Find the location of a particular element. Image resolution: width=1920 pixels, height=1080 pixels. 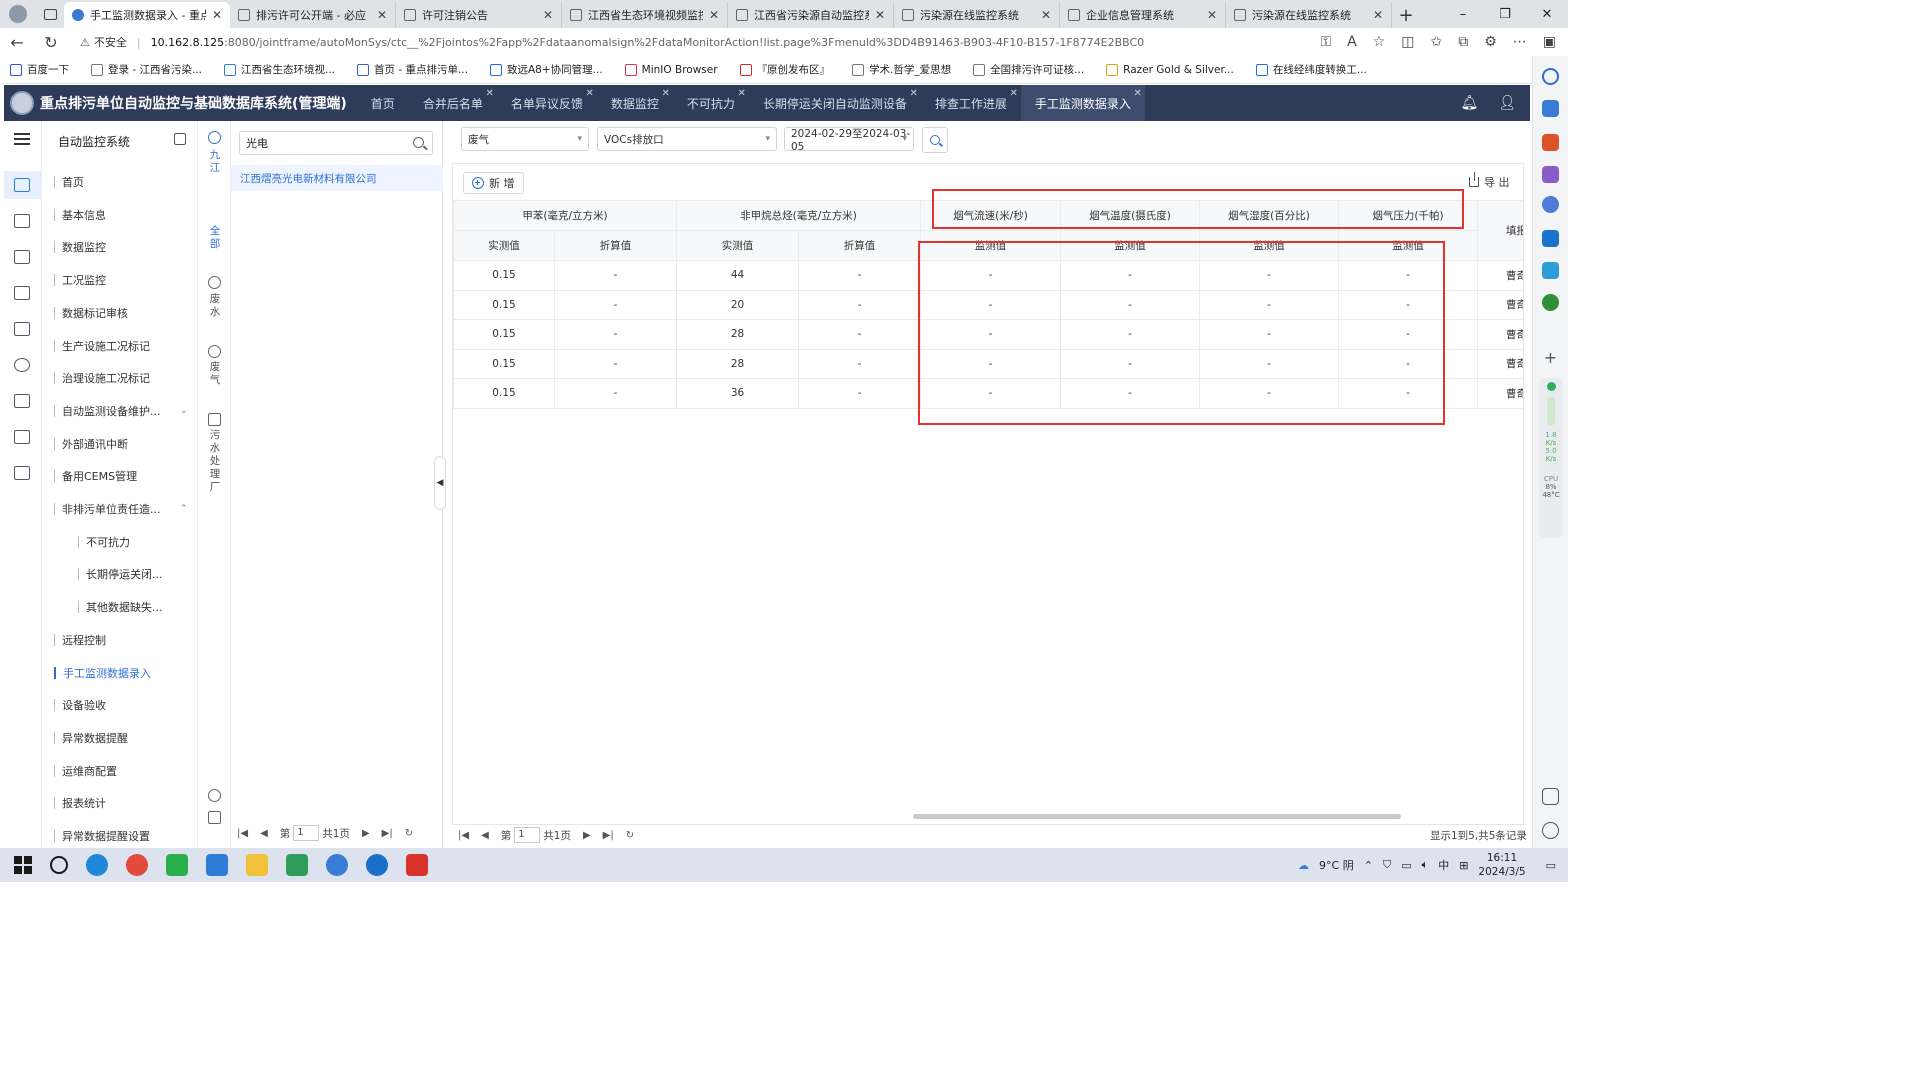

add-button: 新 增 is located at coordinates (493, 183).